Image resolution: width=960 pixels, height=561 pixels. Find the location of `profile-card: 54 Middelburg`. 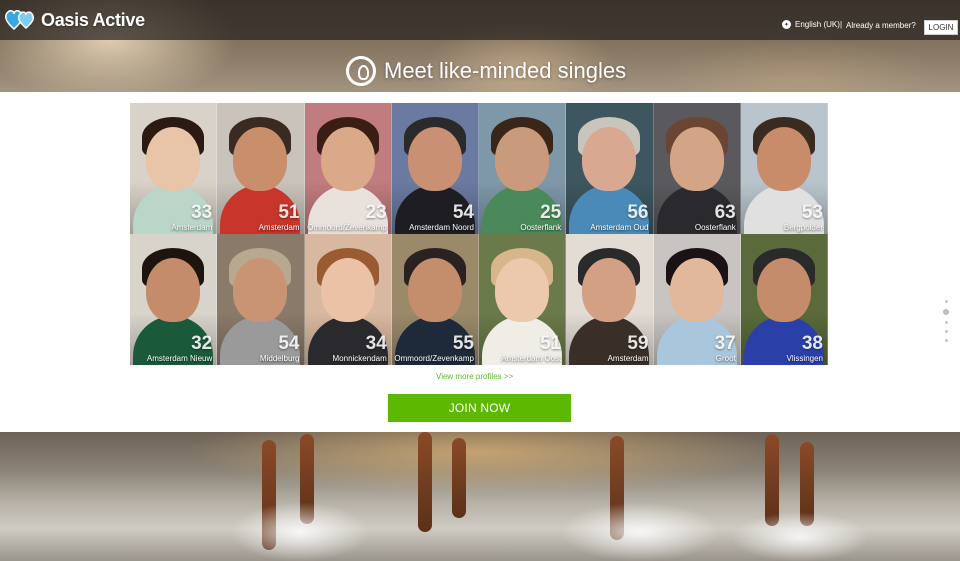

profile-card: 54 Middelburg is located at coordinates (261, 299).